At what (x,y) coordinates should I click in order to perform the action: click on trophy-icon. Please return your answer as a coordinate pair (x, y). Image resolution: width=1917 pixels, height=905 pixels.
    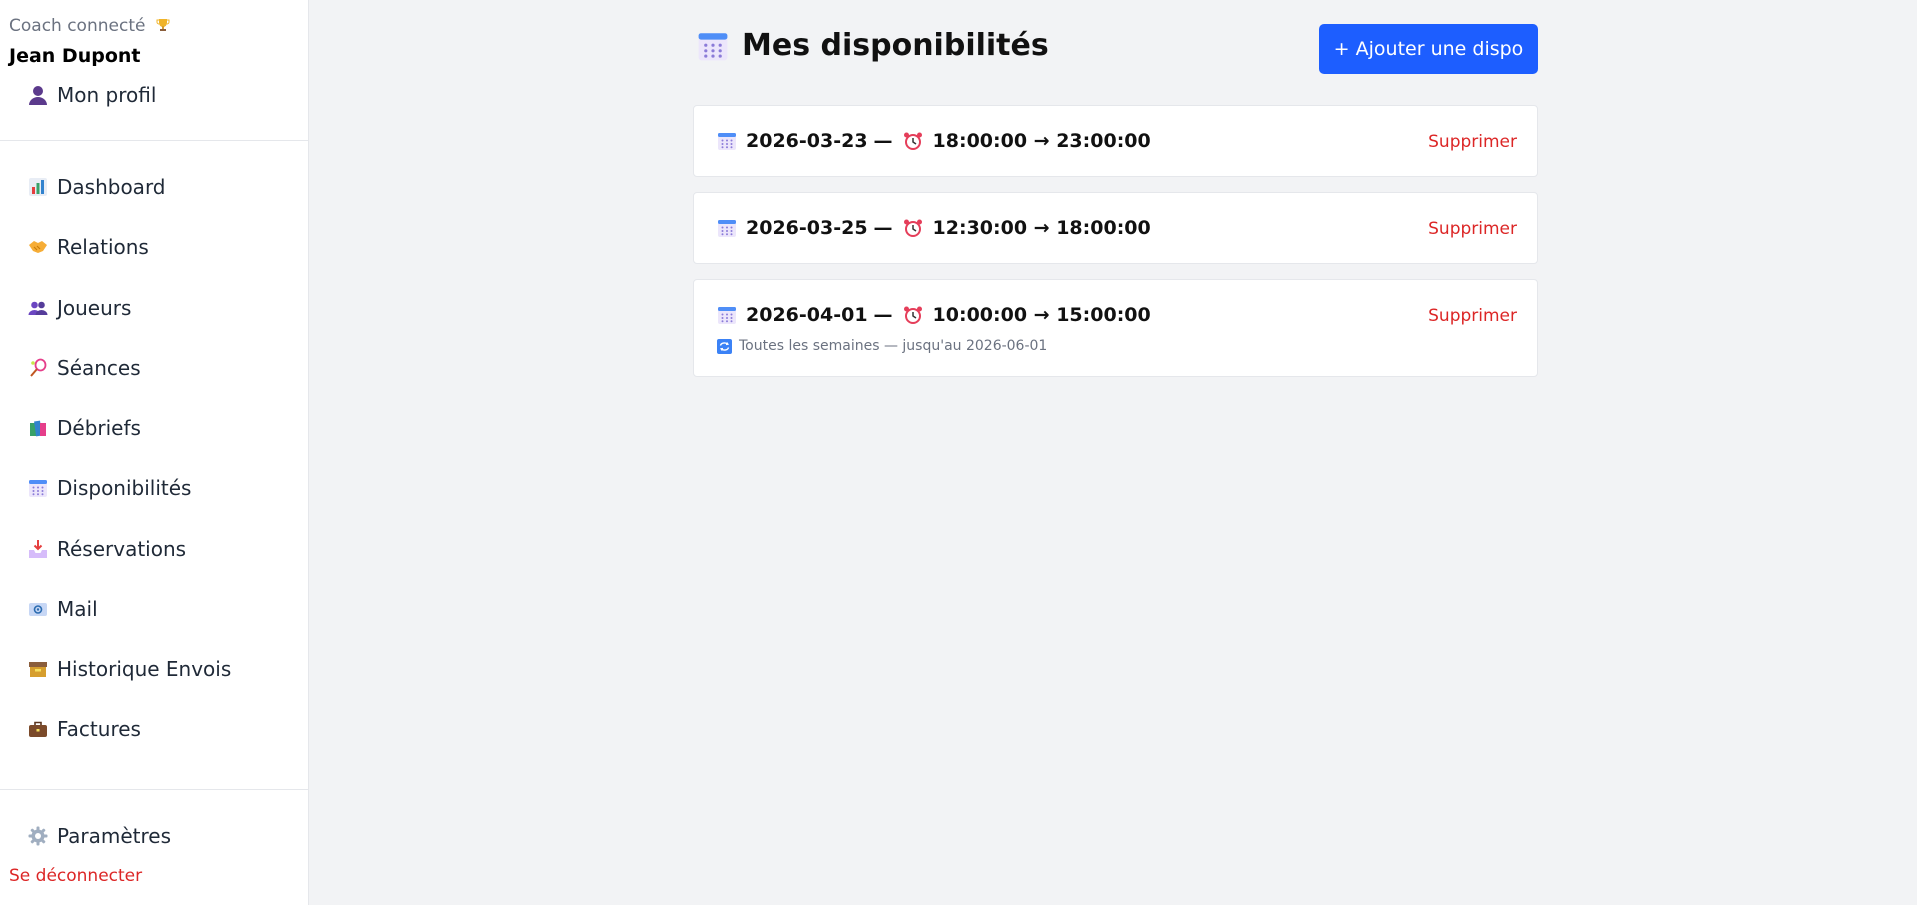
    Looking at the image, I should click on (163, 25).